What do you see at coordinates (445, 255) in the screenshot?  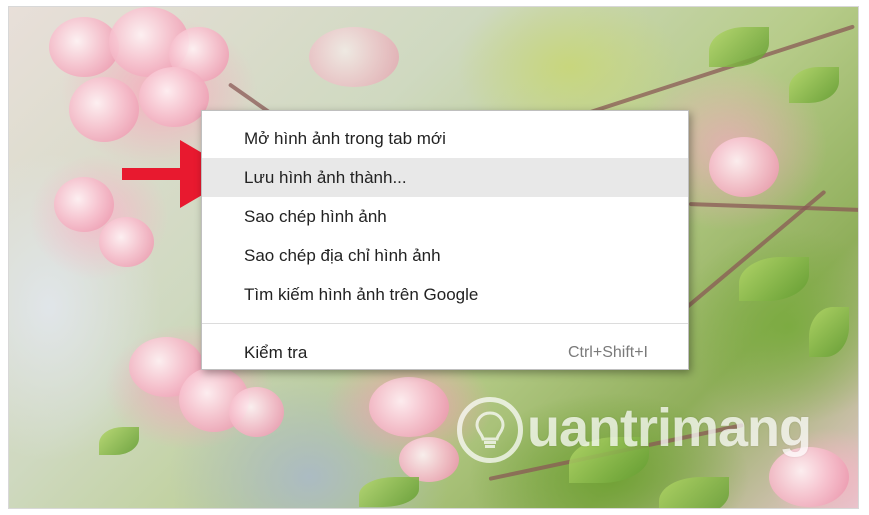 I see `menu-item-copy-image-address: Sao chép địa chỉ hình ảnh` at bounding box center [445, 255].